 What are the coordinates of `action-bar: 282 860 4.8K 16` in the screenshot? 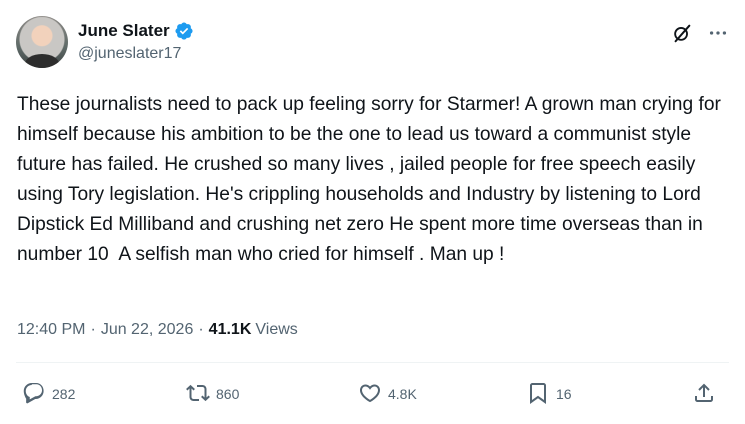 It's located at (372, 394).